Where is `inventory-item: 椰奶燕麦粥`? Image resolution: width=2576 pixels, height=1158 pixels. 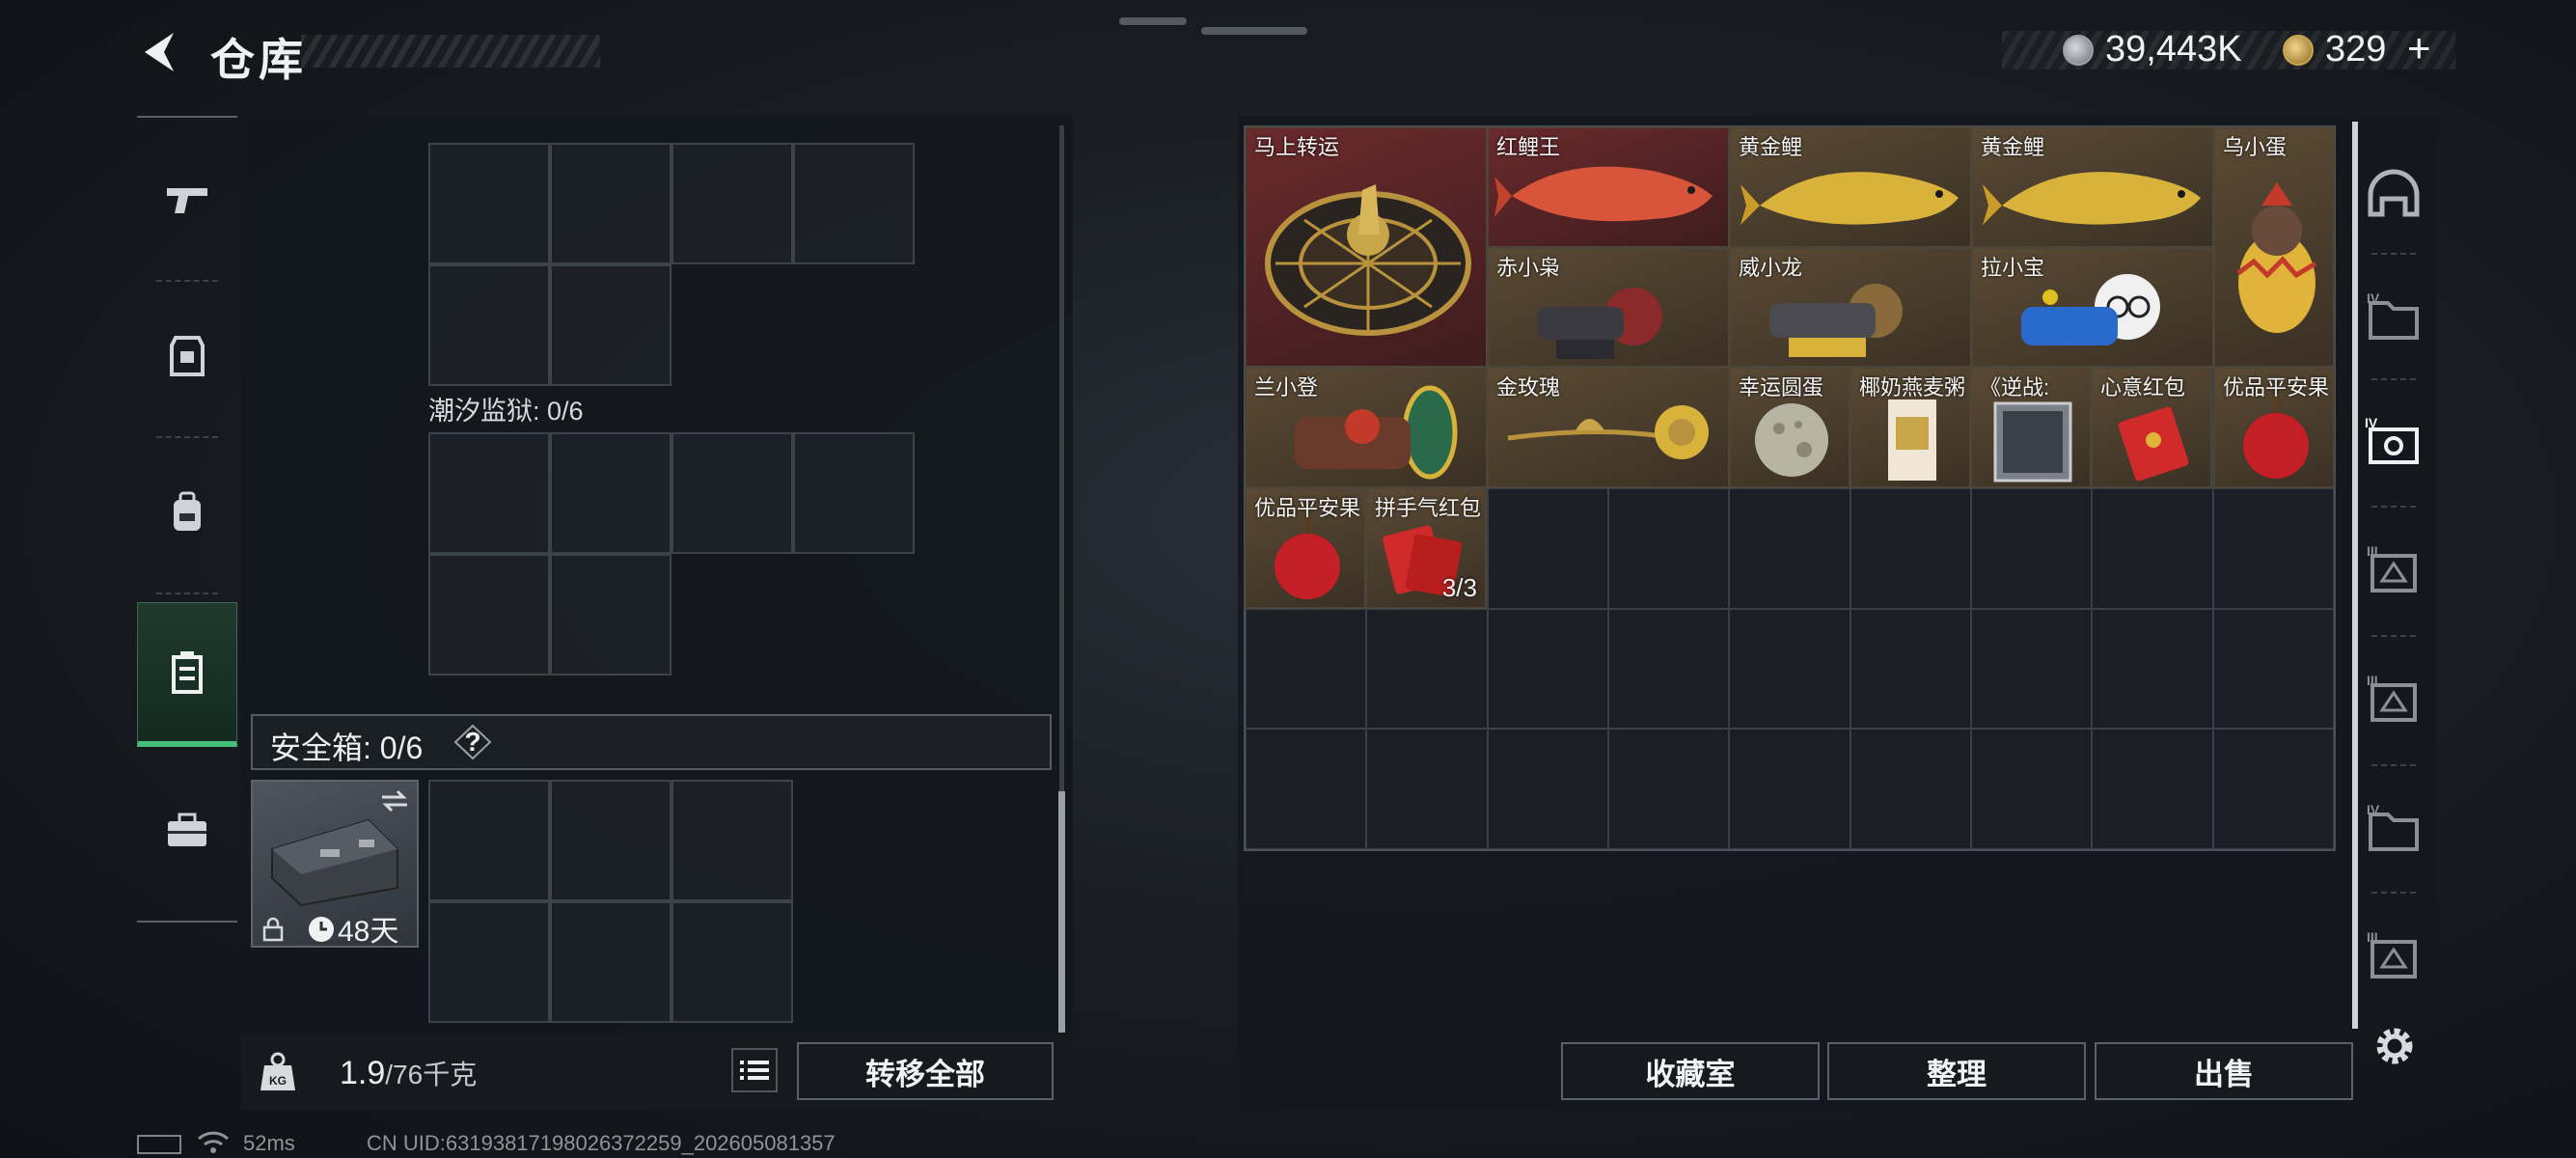 inventory-item: 椰奶燕麦粥 is located at coordinates (1911, 427).